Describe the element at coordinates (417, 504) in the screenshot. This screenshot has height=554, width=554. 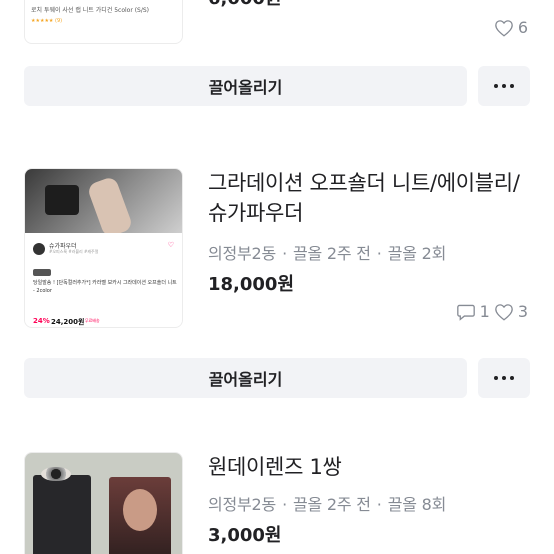
I see `listing-bump-count: 끌올 8회` at that location.